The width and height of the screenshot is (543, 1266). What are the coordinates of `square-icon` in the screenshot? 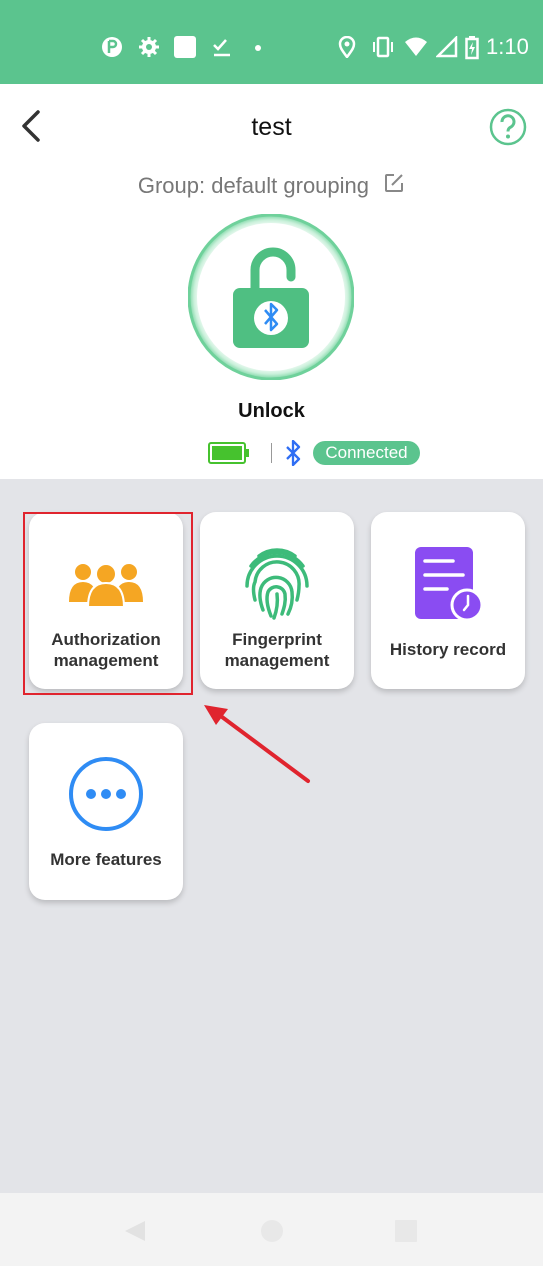 It's located at (185, 47).